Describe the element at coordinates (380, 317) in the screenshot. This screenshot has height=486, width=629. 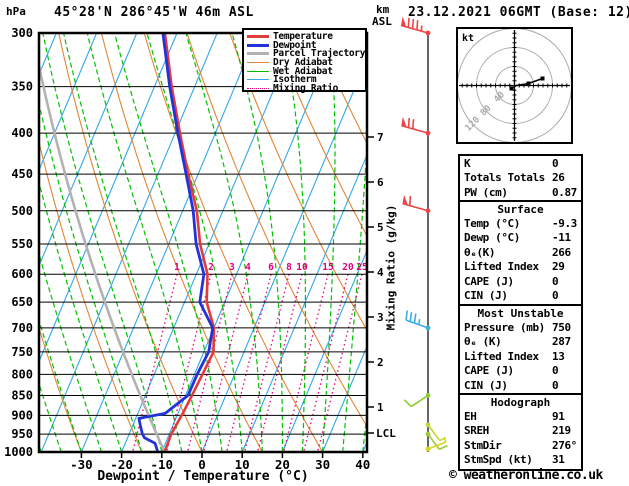
I see `km-tick-label: 3` at that location.